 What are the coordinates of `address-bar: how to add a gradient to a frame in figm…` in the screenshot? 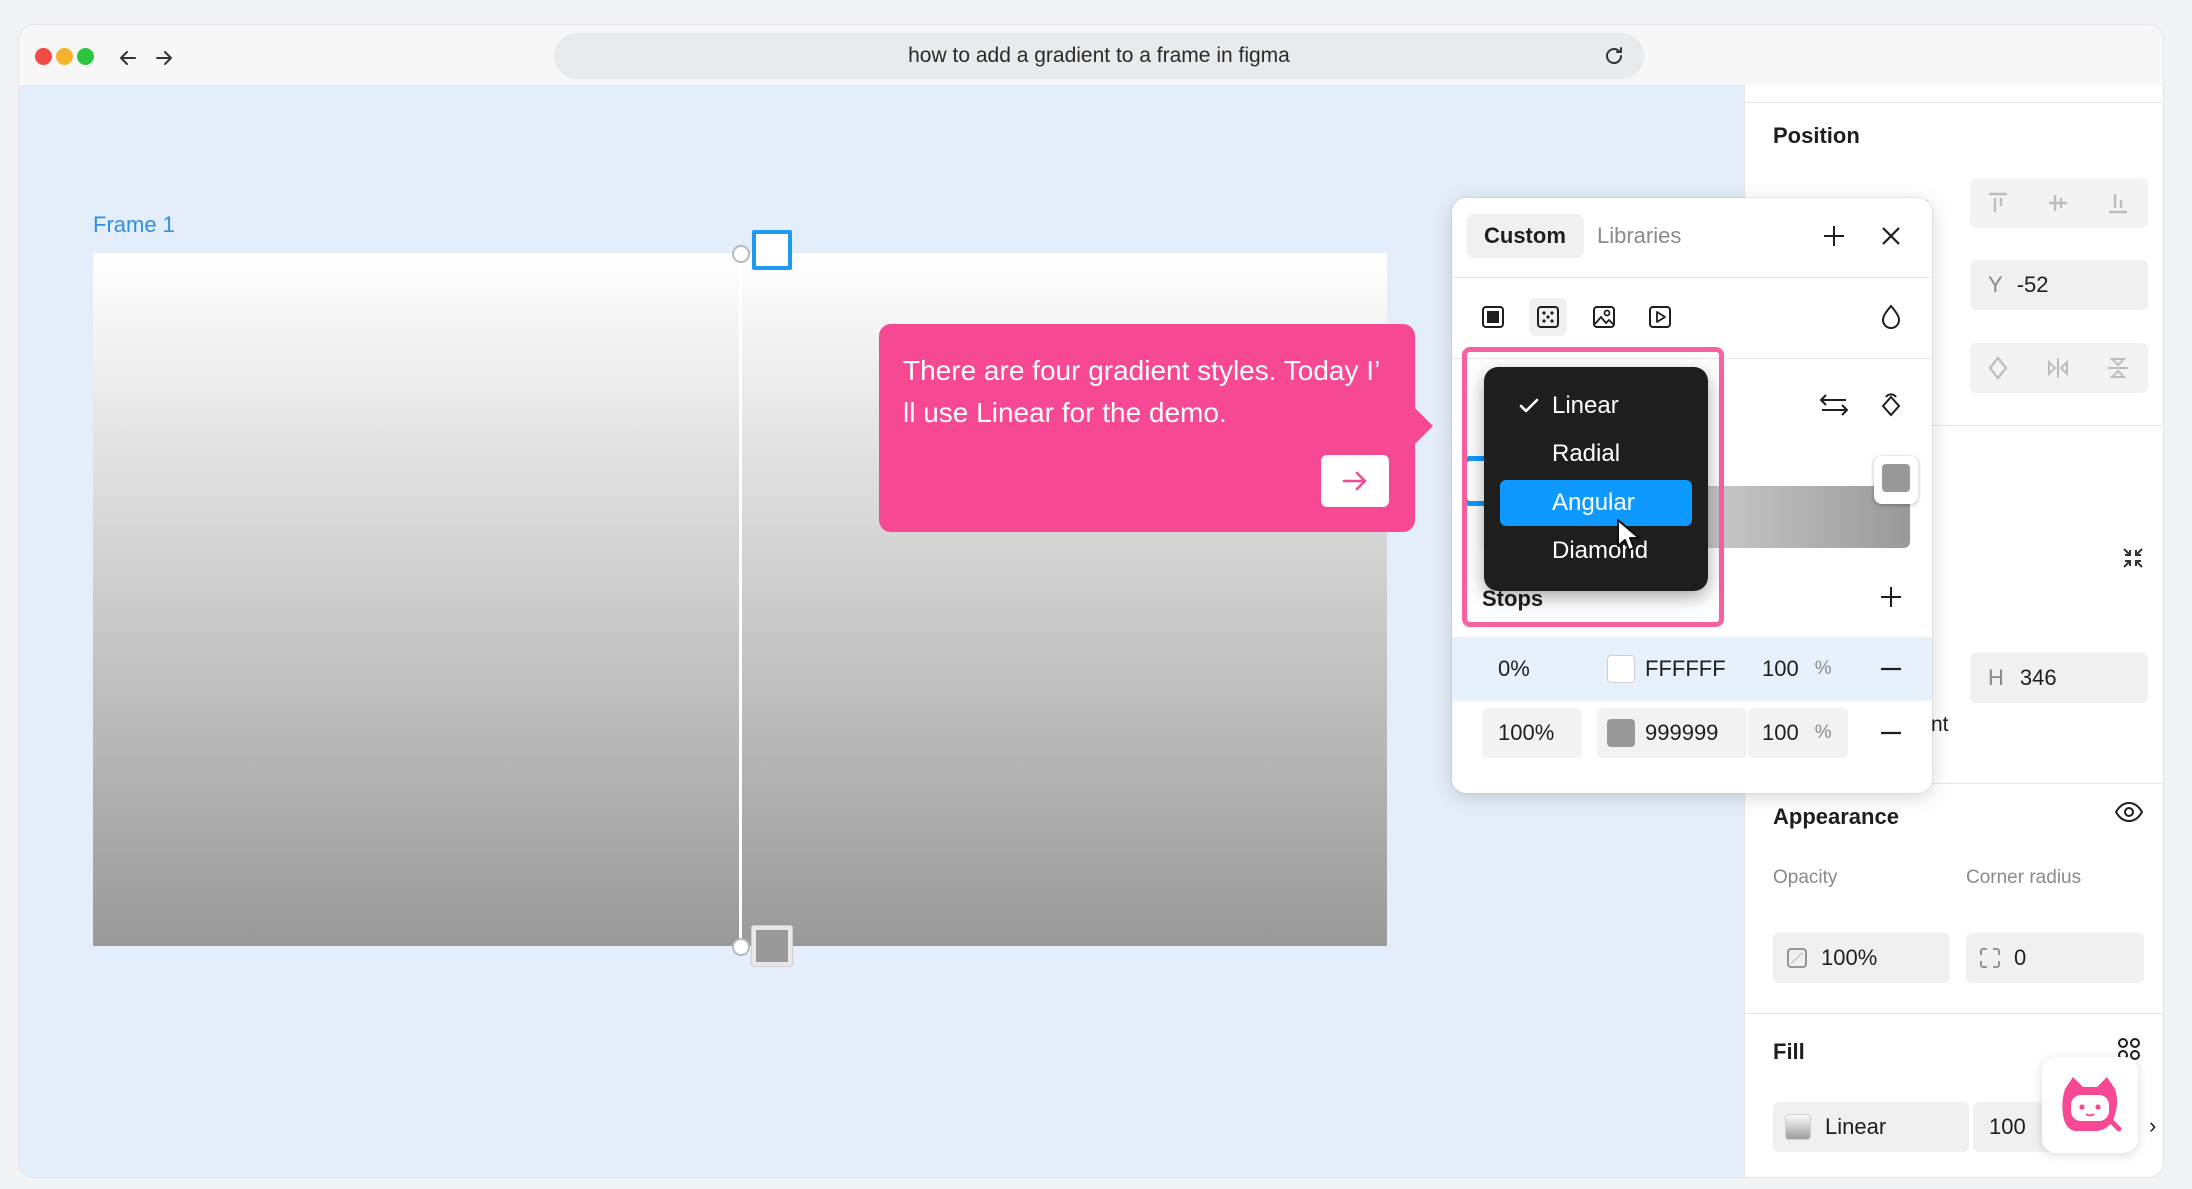 It's located at (1099, 56).